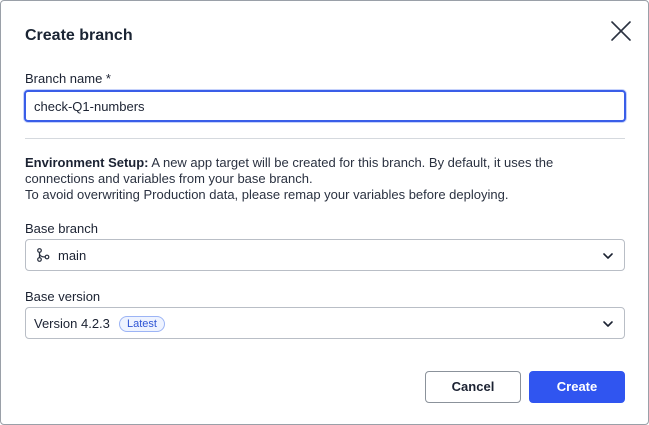 This screenshot has height=425, width=649. I want to click on dialog-title: Create branch, so click(79, 35).